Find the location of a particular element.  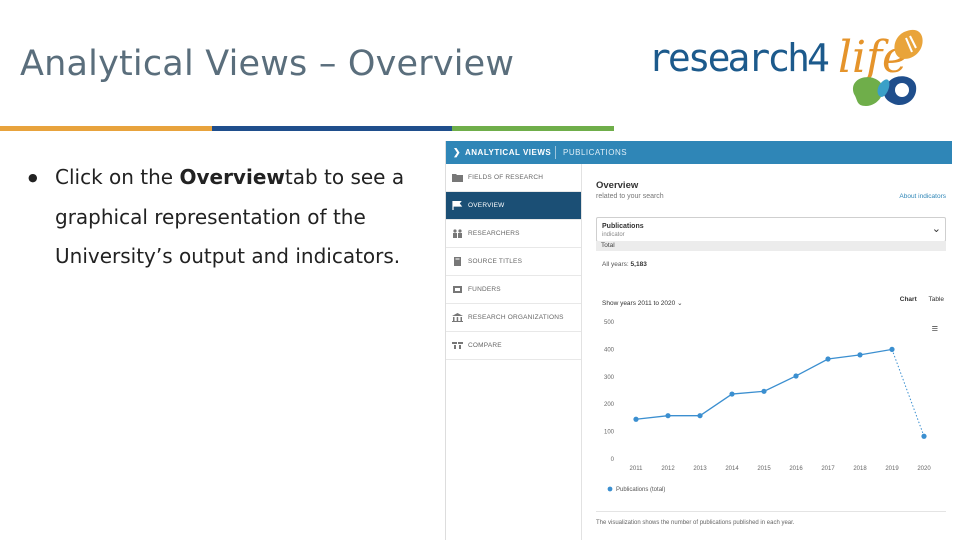

sidebar-item-label: RESEARCH ORGANIZATIONS is located at coordinates (516, 317).